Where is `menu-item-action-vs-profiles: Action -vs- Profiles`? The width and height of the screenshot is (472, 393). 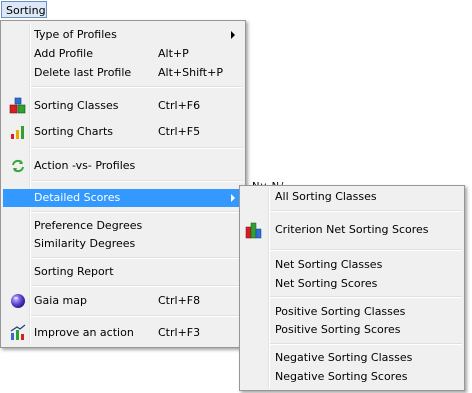 menu-item-action-vs-profiles: Action -vs- Profiles is located at coordinates (123, 166).